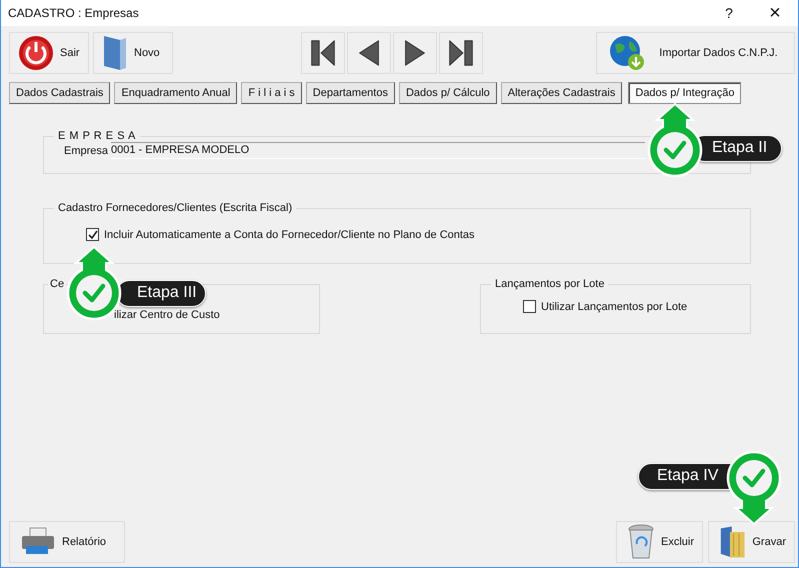  What do you see at coordinates (659, 542) in the screenshot?
I see `footer-button: Excluir` at bounding box center [659, 542].